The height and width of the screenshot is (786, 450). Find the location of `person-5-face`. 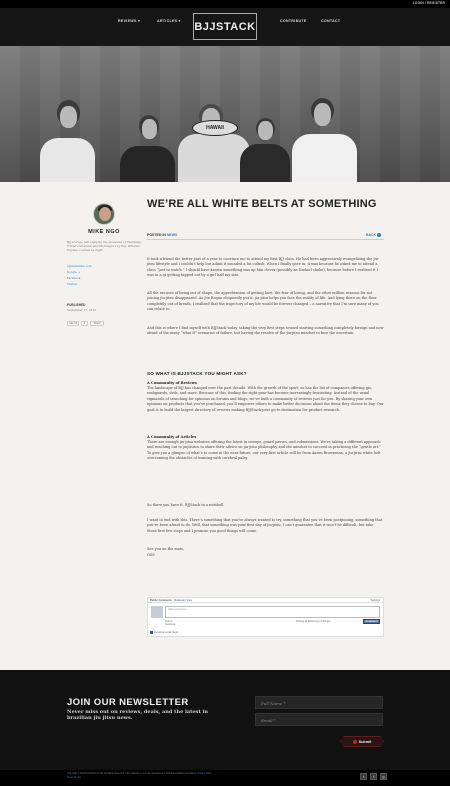

person-5-face is located at coordinates (322, 114).